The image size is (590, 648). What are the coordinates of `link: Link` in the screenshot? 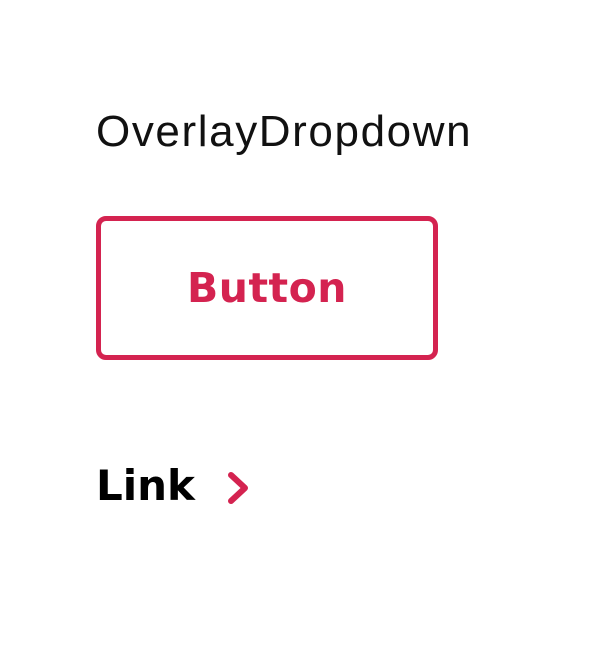 It's located at (175, 486).